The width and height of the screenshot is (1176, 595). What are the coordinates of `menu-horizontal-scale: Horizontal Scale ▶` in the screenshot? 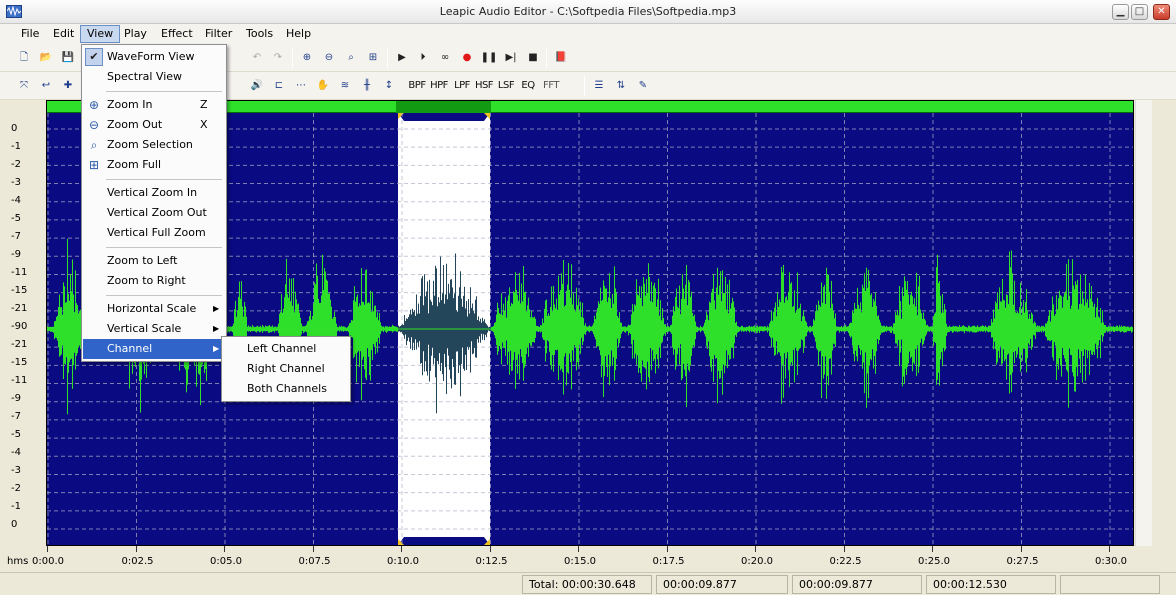 It's located at (154, 309).